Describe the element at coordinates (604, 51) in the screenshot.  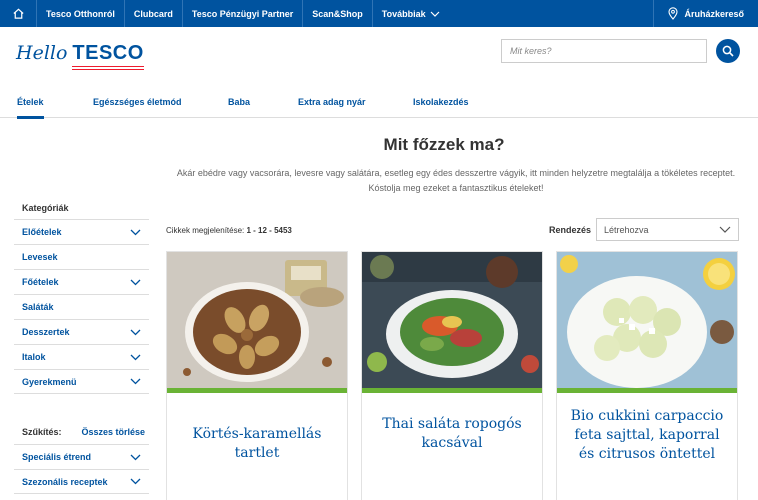
I see `search-input: Mit keres?` at that location.